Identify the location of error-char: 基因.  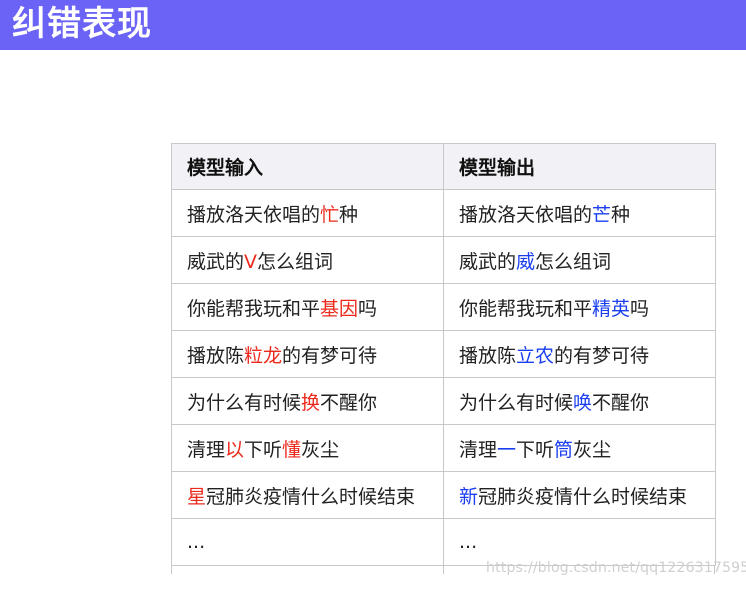
(339, 308).